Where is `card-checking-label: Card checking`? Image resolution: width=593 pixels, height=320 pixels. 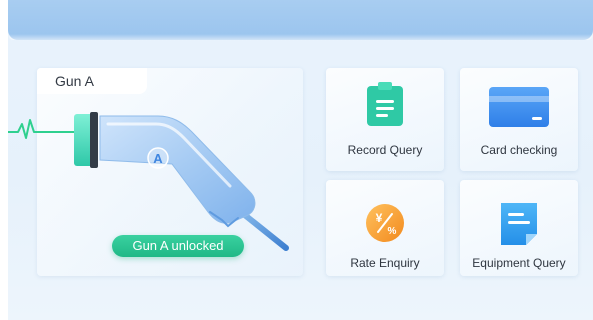 card-checking-label: Card checking is located at coordinates (519, 150).